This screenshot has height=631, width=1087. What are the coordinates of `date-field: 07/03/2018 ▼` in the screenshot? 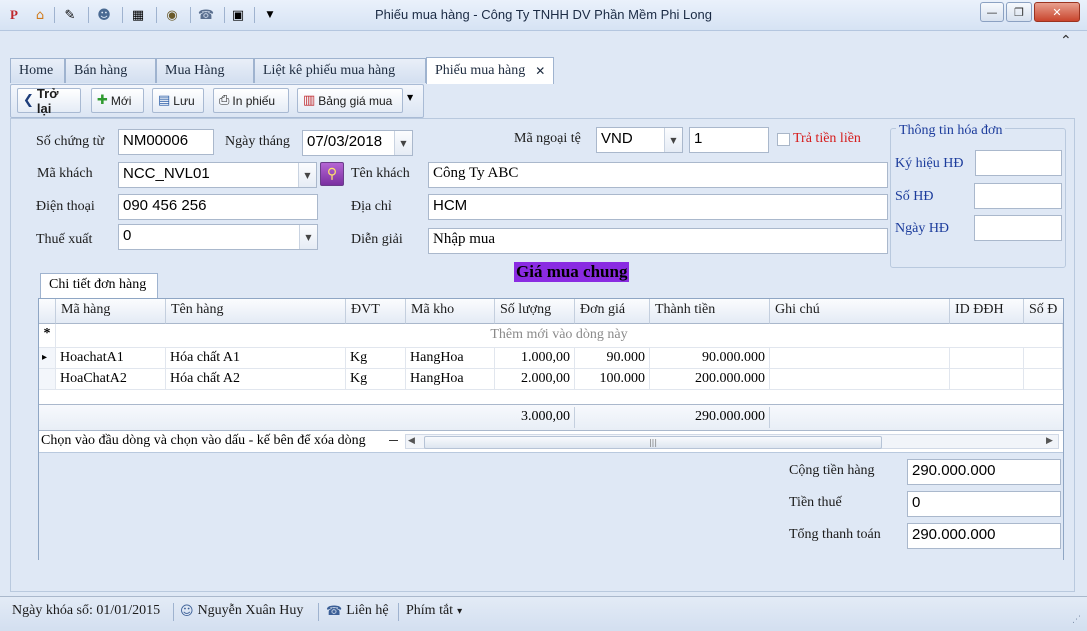 It's located at (357, 143).